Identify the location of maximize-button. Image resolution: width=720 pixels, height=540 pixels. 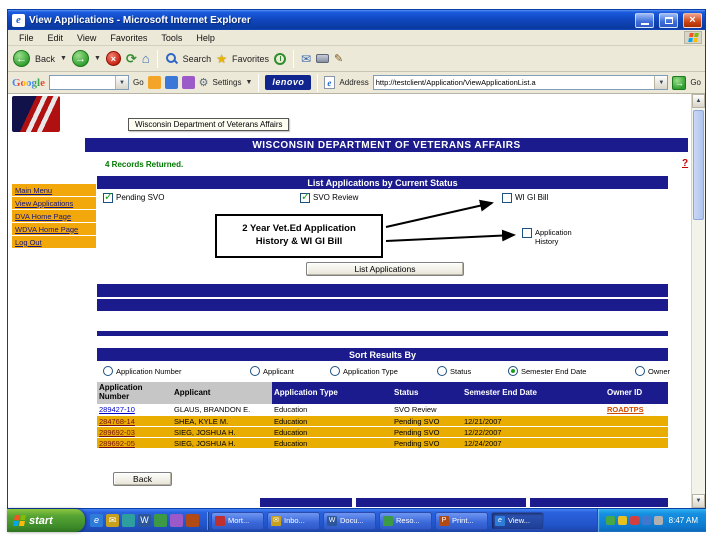
(668, 20).